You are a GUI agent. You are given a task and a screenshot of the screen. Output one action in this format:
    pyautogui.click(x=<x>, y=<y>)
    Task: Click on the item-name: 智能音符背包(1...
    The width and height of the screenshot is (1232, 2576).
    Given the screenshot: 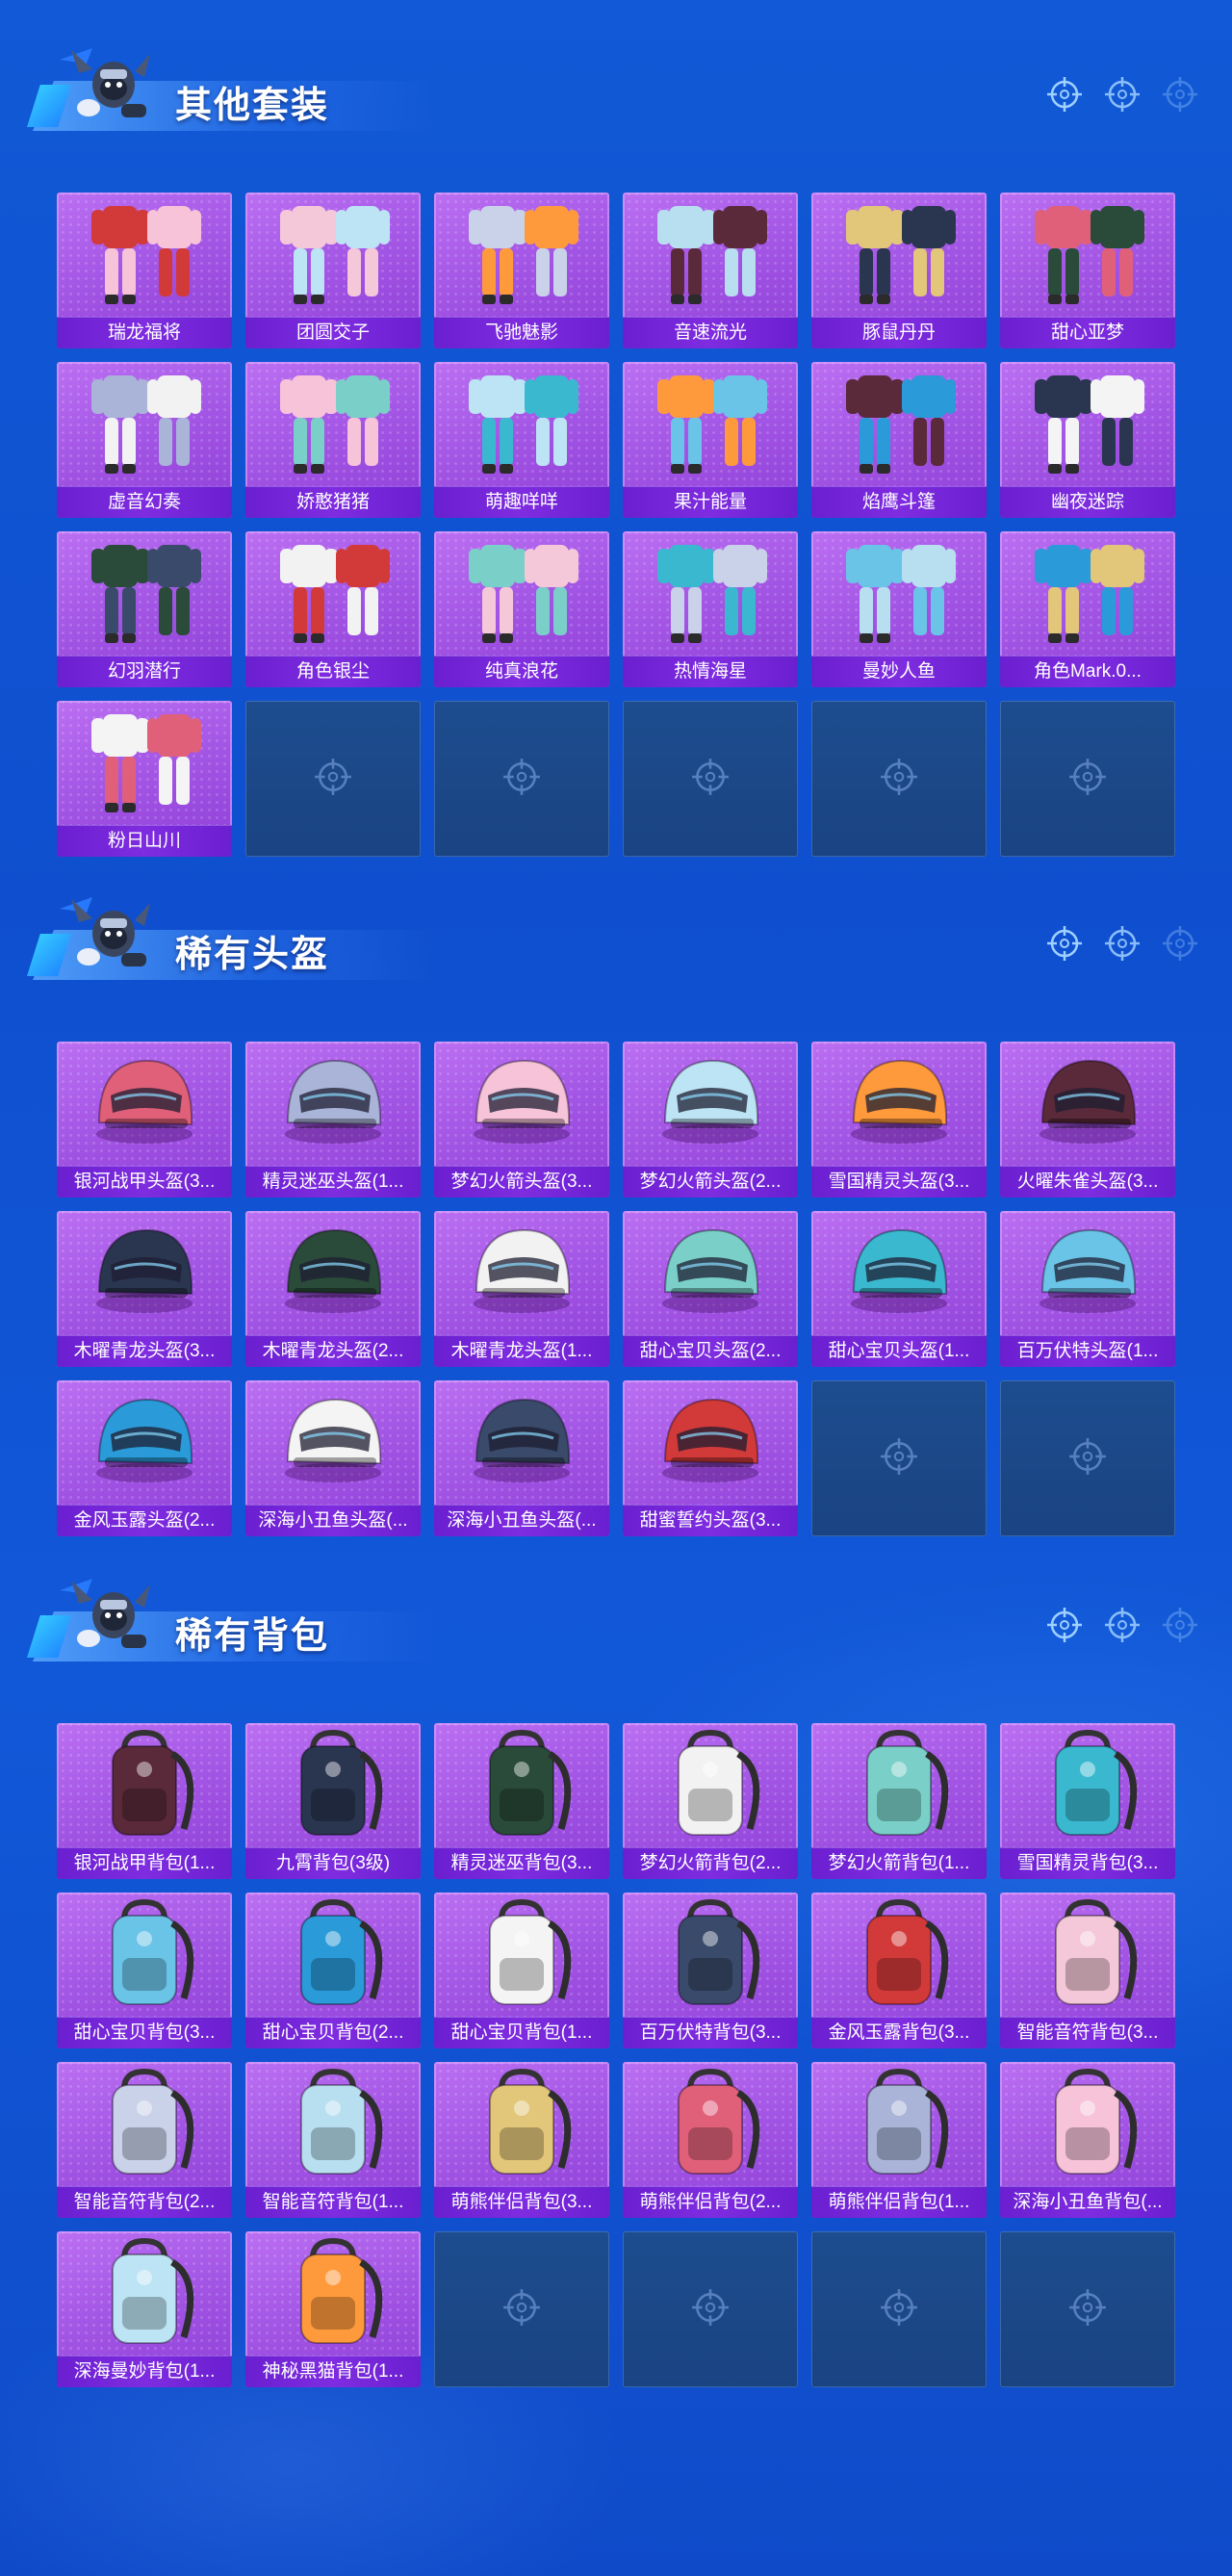 What is the action you would take?
    pyautogui.click(x=333, y=2202)
    